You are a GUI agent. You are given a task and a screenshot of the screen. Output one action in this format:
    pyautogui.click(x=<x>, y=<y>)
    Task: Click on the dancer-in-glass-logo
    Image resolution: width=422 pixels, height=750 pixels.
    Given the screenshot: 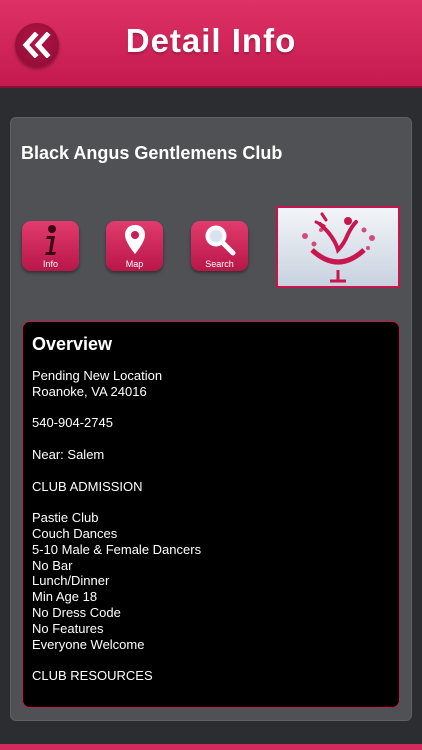 What is the action you would take?
    pyautogui.click(x=338, y=247)
    